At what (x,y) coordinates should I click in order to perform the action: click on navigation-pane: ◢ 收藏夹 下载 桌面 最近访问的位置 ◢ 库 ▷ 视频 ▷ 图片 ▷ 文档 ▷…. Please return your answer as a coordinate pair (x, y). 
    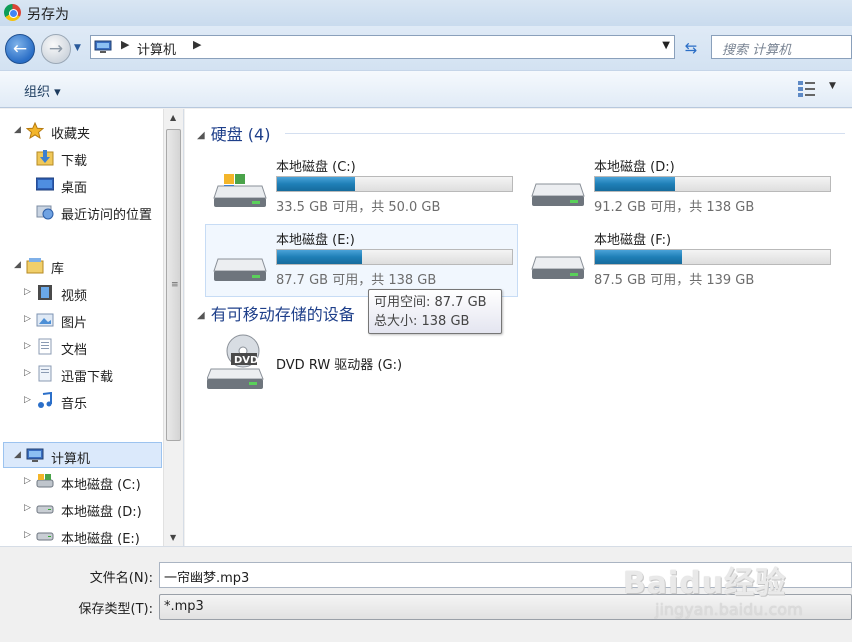
    Looking at the image, I should click on (92, 327).